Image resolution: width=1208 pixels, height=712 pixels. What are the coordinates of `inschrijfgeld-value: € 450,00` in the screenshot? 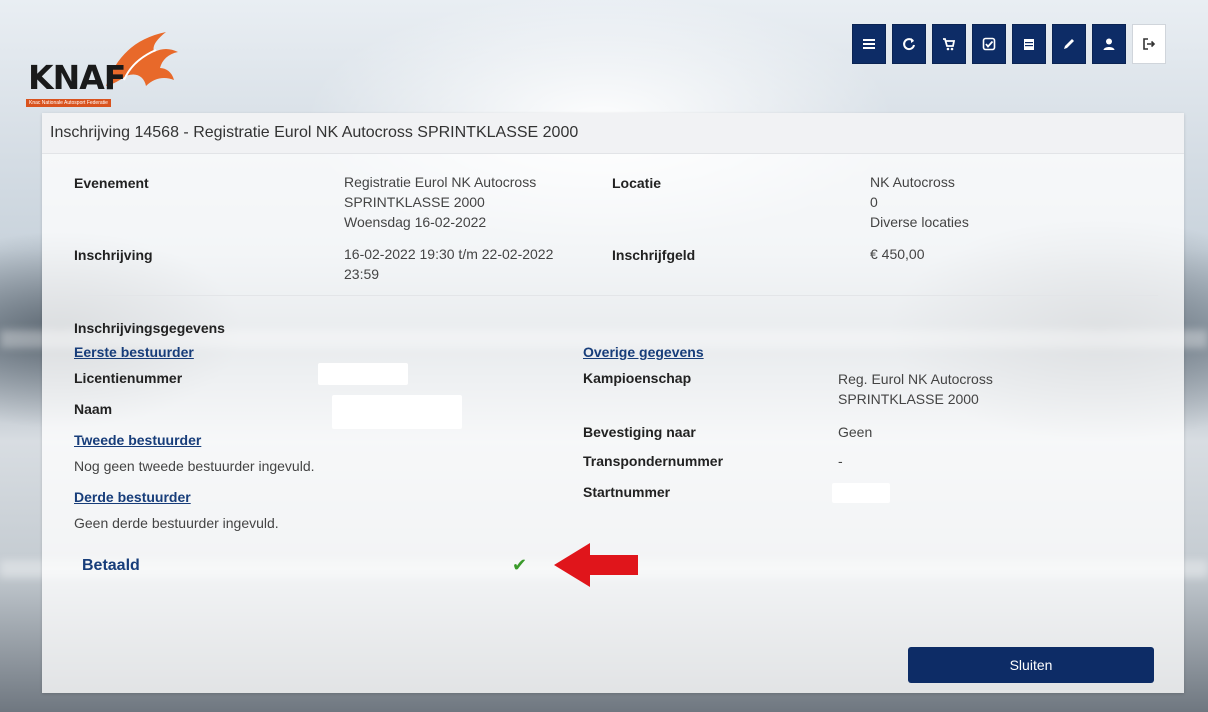 It's located at (897, 254).